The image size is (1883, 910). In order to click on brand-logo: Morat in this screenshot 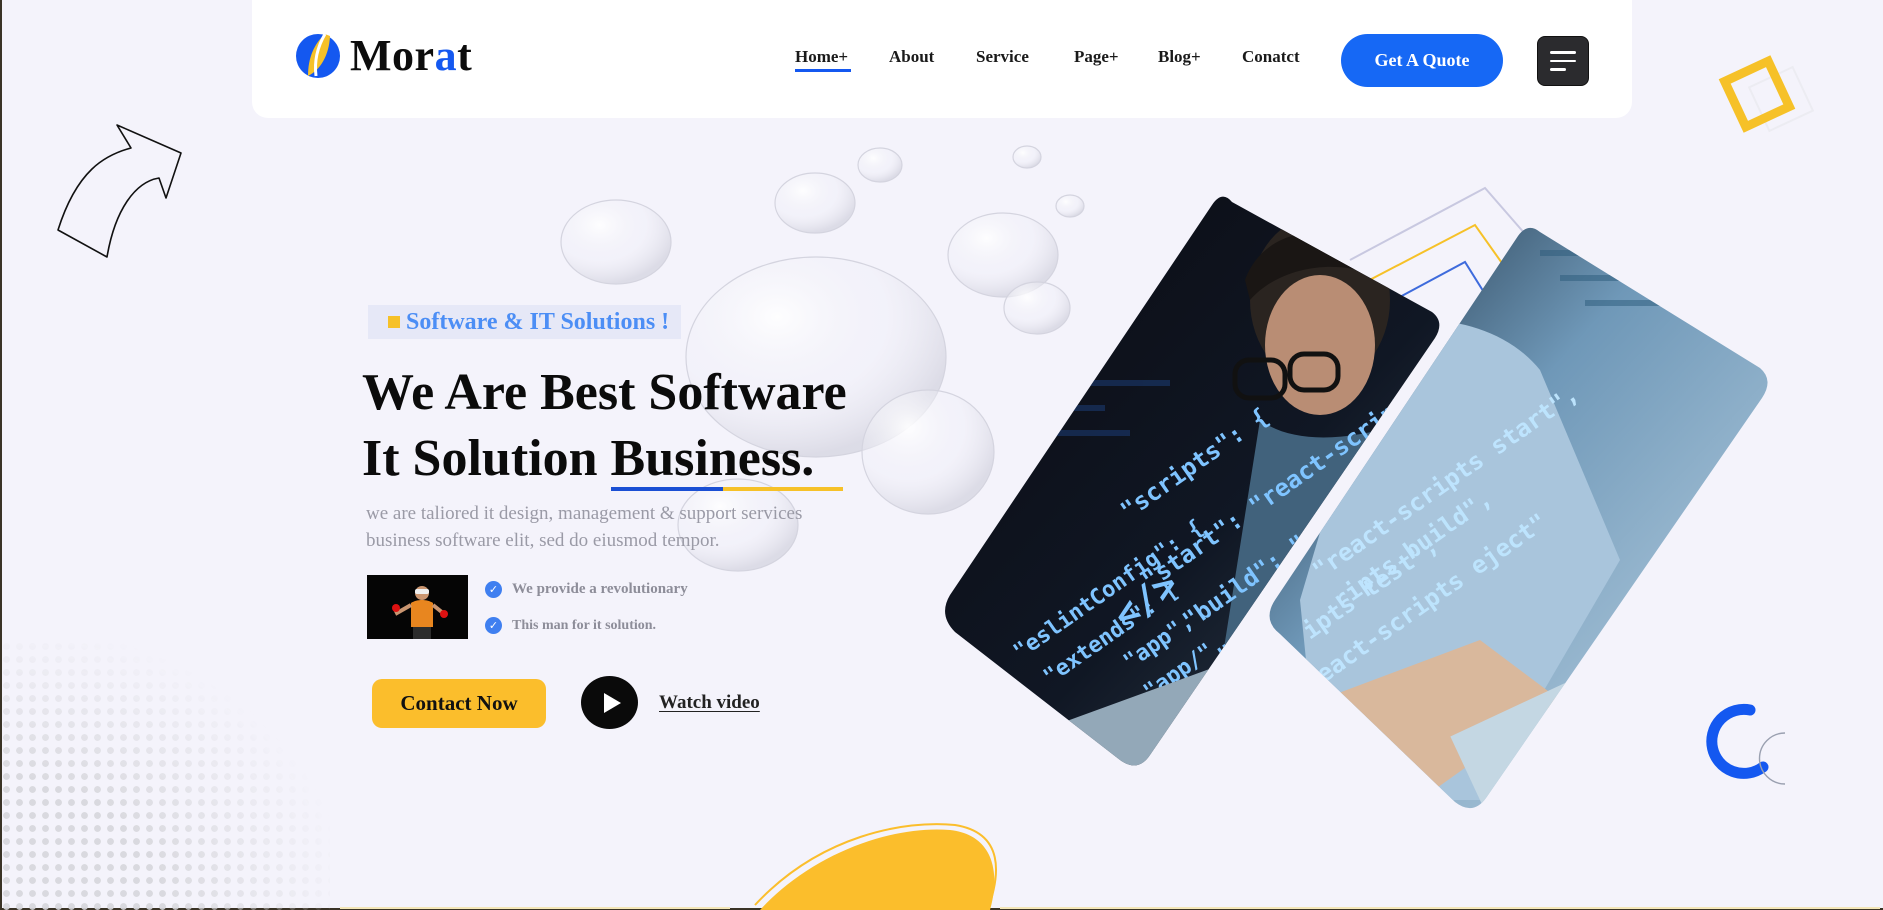, I will do `click(383, 56)`.